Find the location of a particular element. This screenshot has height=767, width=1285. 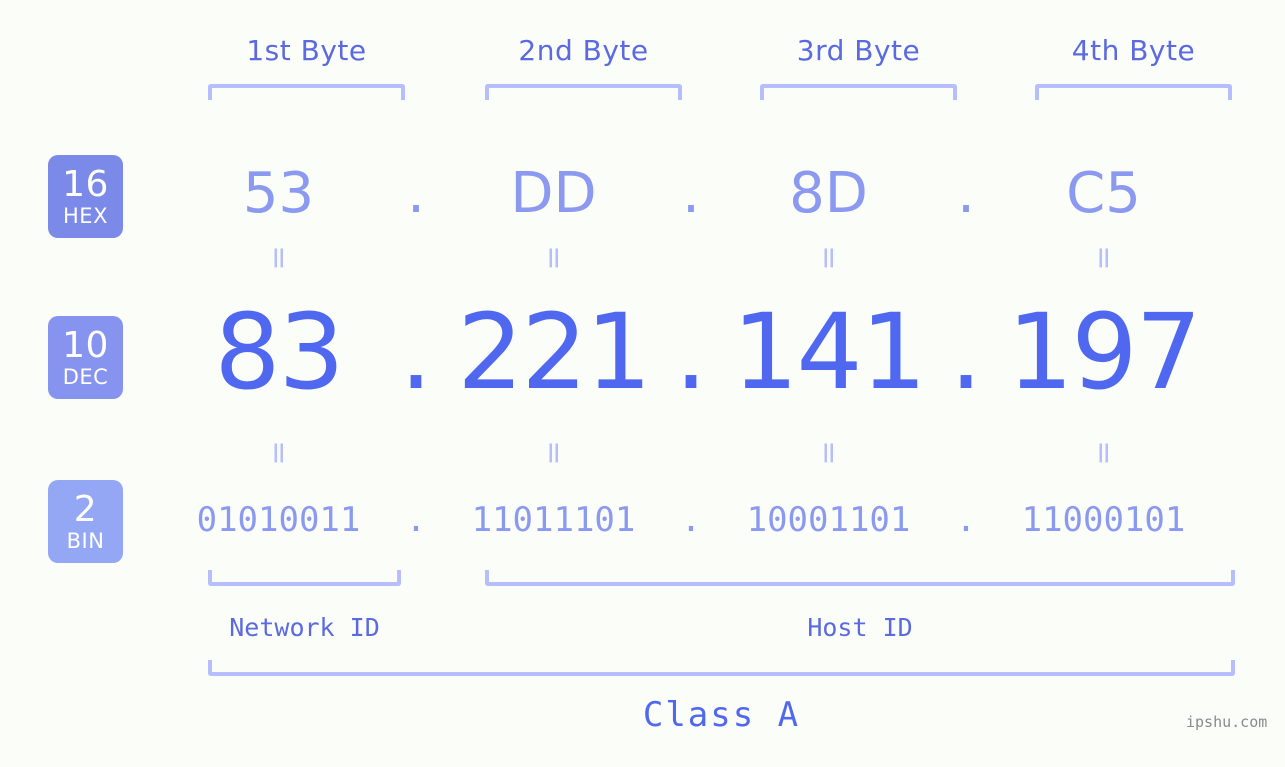

dec-octet-3: 141 is located at coordinates (829, 352).